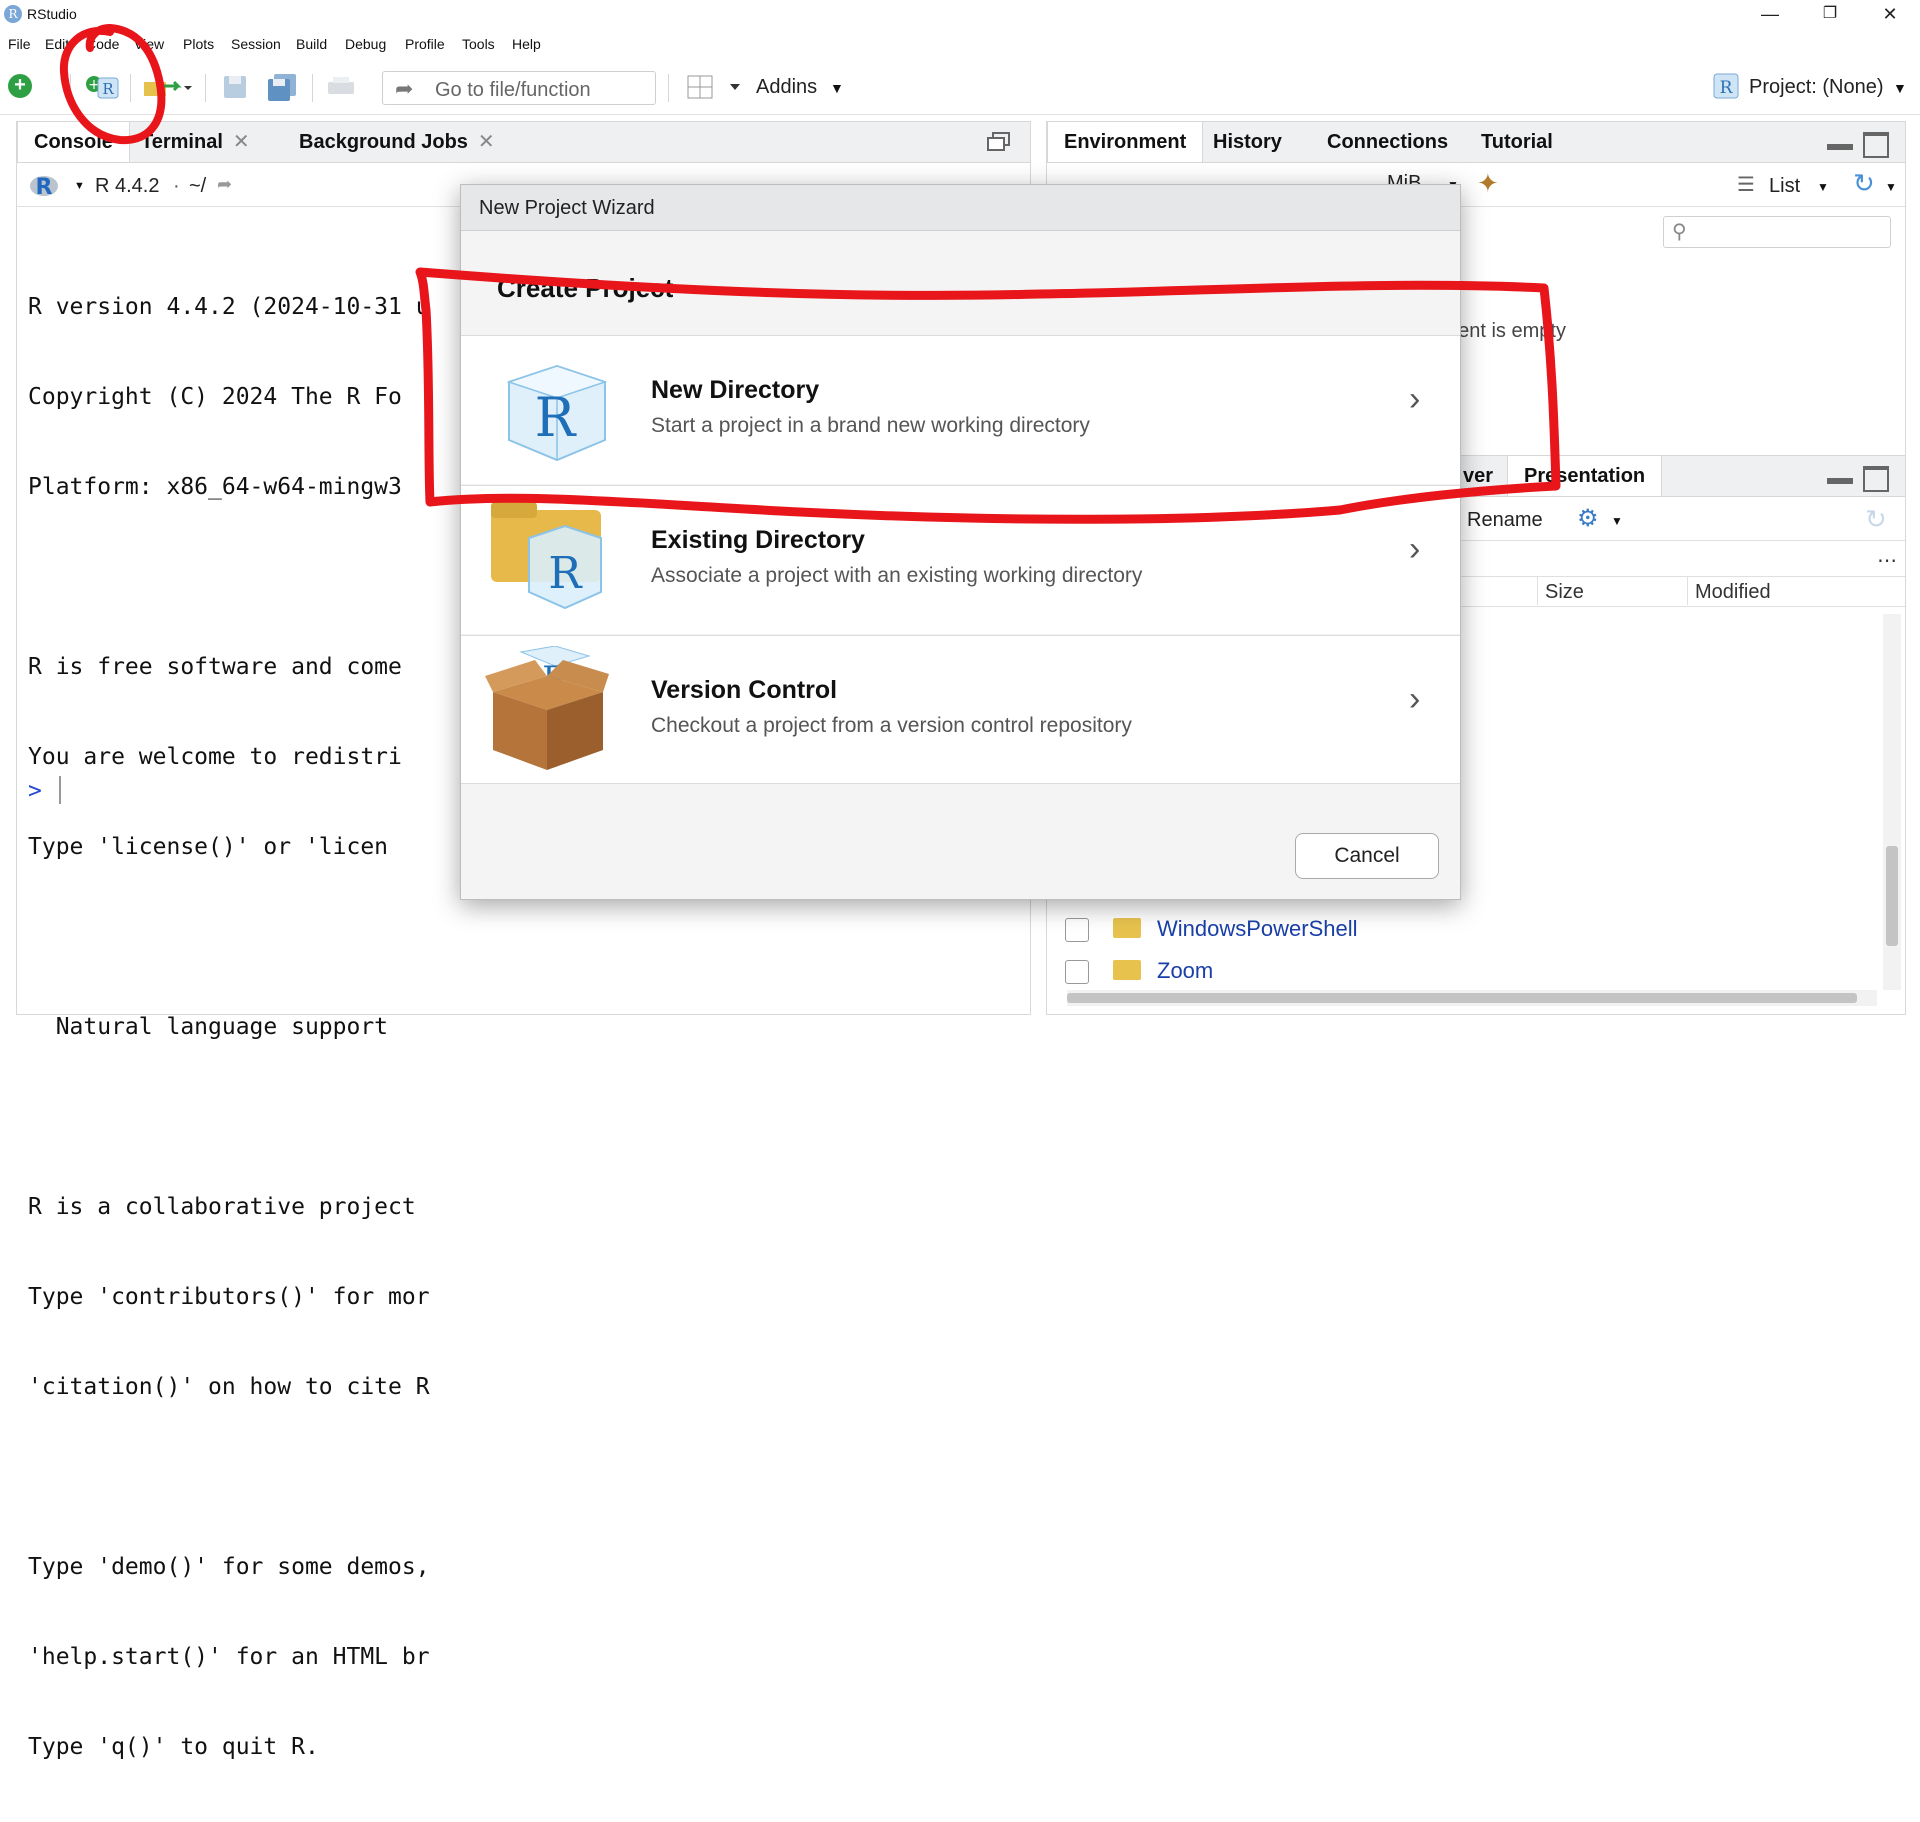 The height and width of the screenshot is (1822, 1920). I want to click on rename-button: Rename, so click(1505, 520).